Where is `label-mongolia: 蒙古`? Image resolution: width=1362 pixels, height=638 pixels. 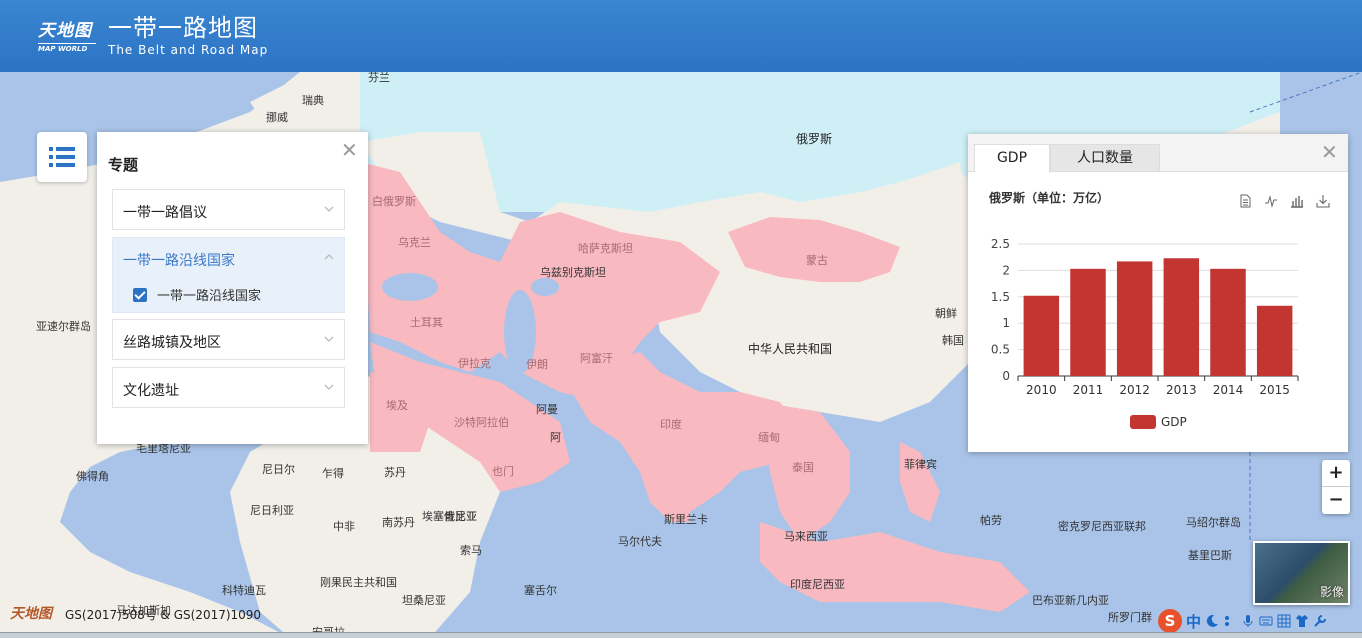
label-mongolia: 蒙古 is located at coordinates (817, 260).